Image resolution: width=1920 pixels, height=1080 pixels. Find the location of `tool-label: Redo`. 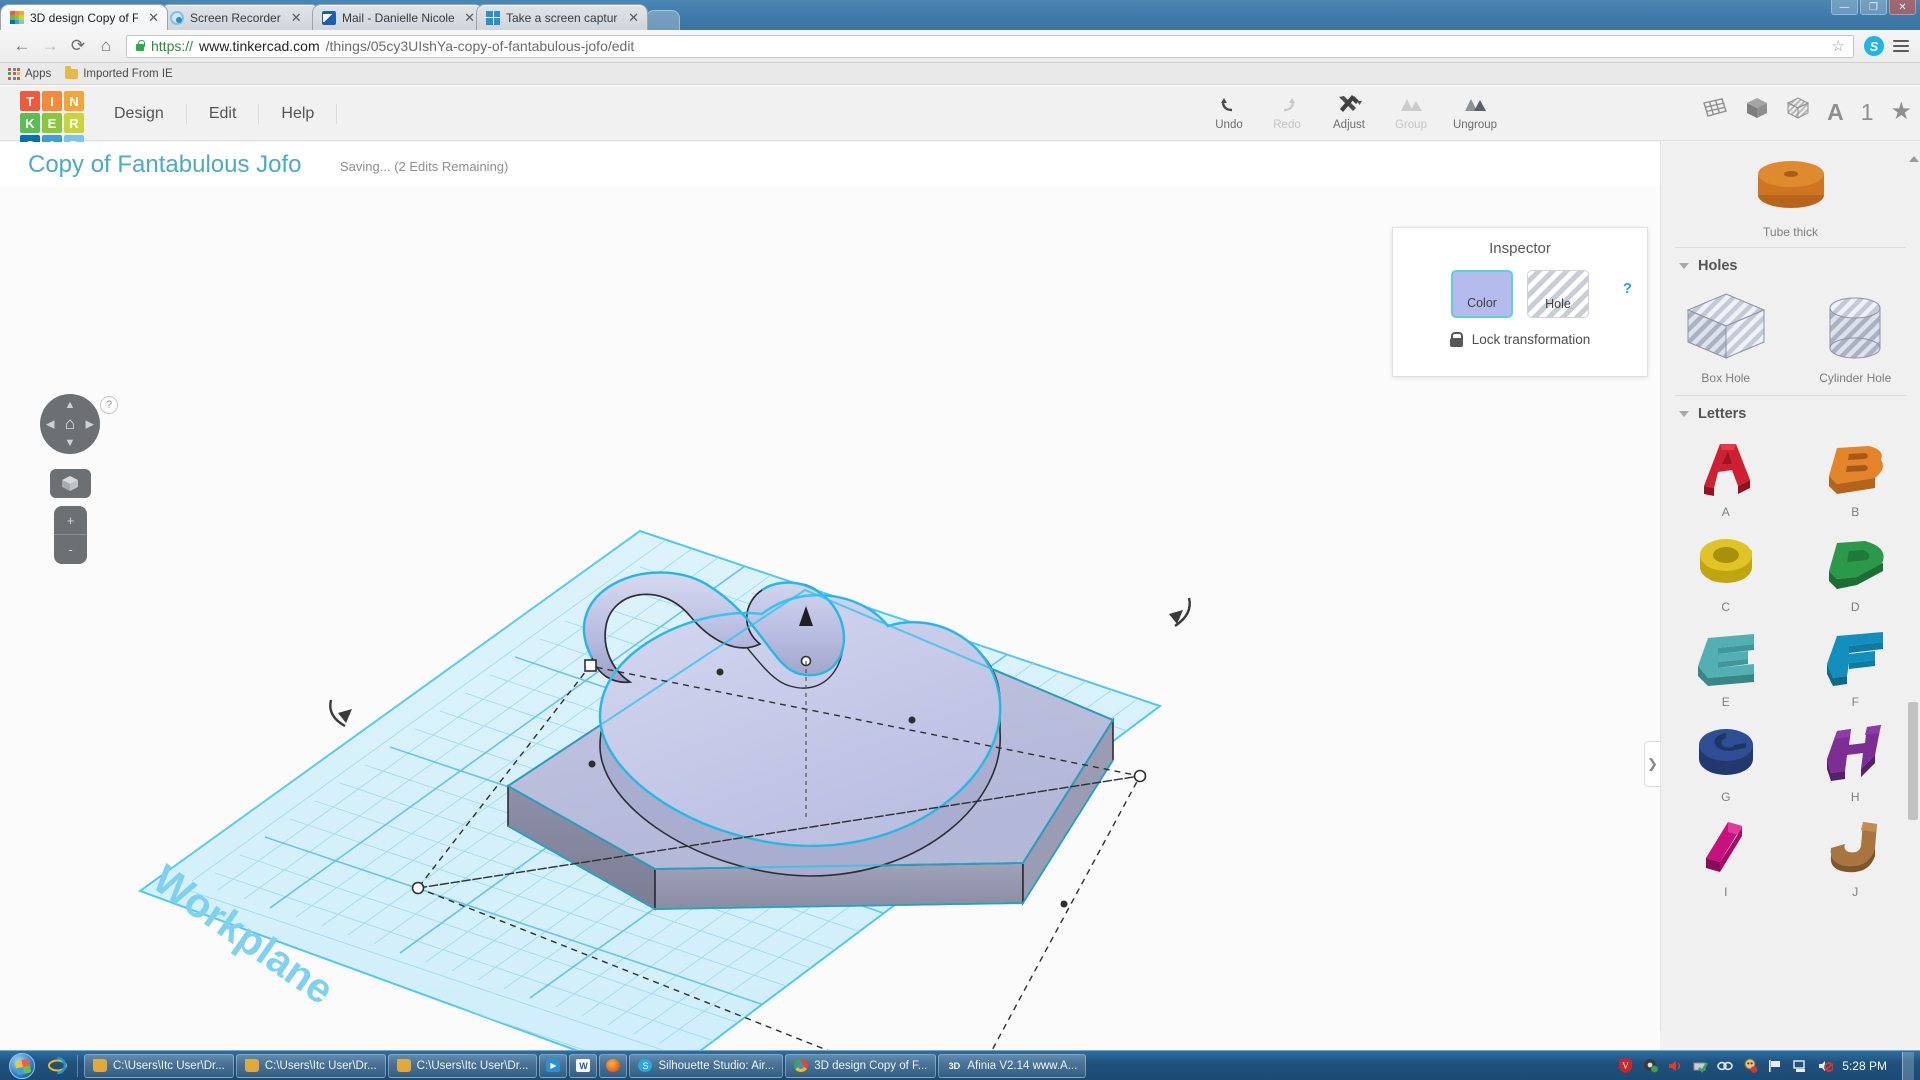

tool-label: Redo is located at coordinates (1287, 125).